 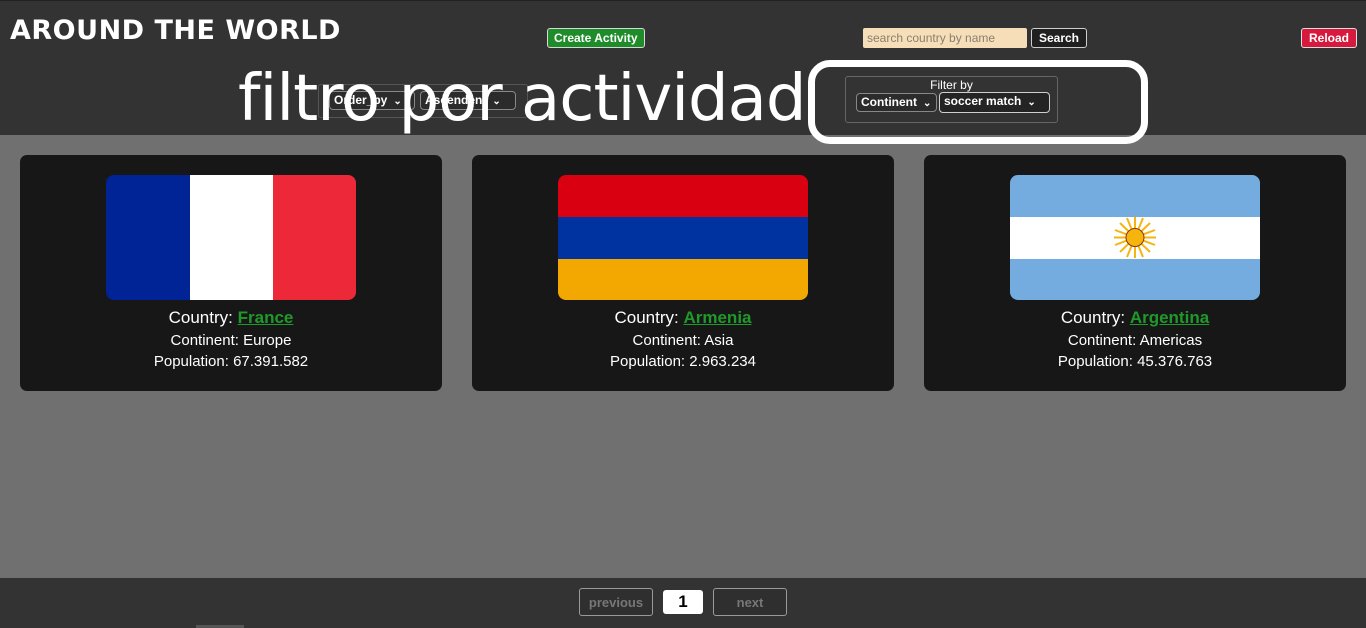 I want to click on country-line: Country: France, so click(x=231, y=318).